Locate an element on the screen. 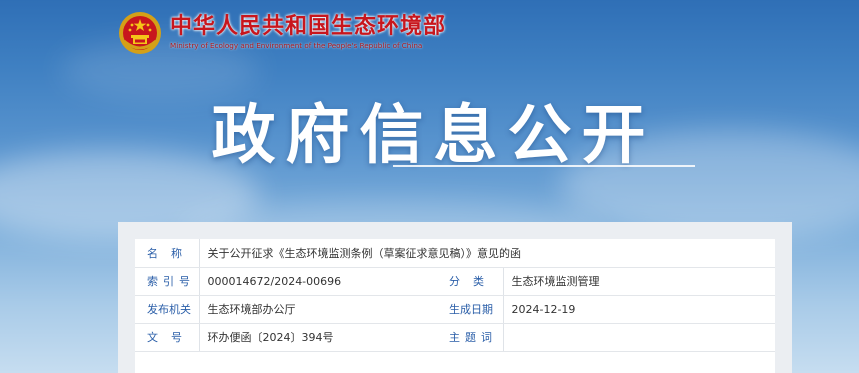 The image size is (859, 373). category-value: 生态环境监测管理 is located at coordinates (638, 281).